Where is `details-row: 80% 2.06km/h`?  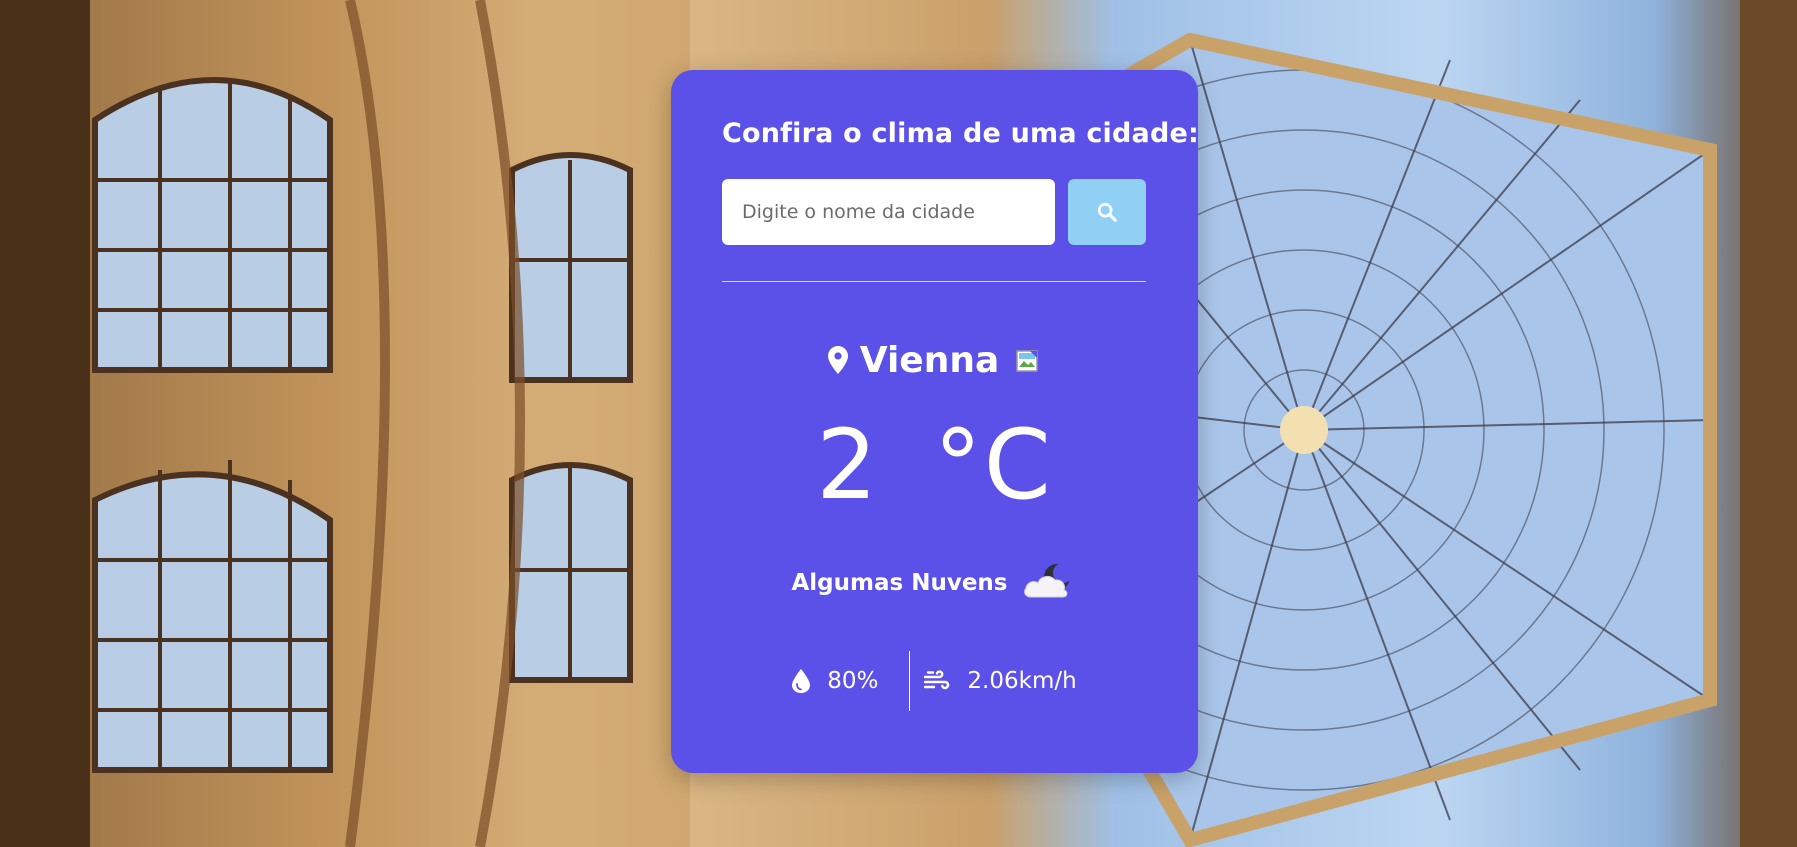
details-row: 80% 2.06km/h is located at coordinates (934, 681).